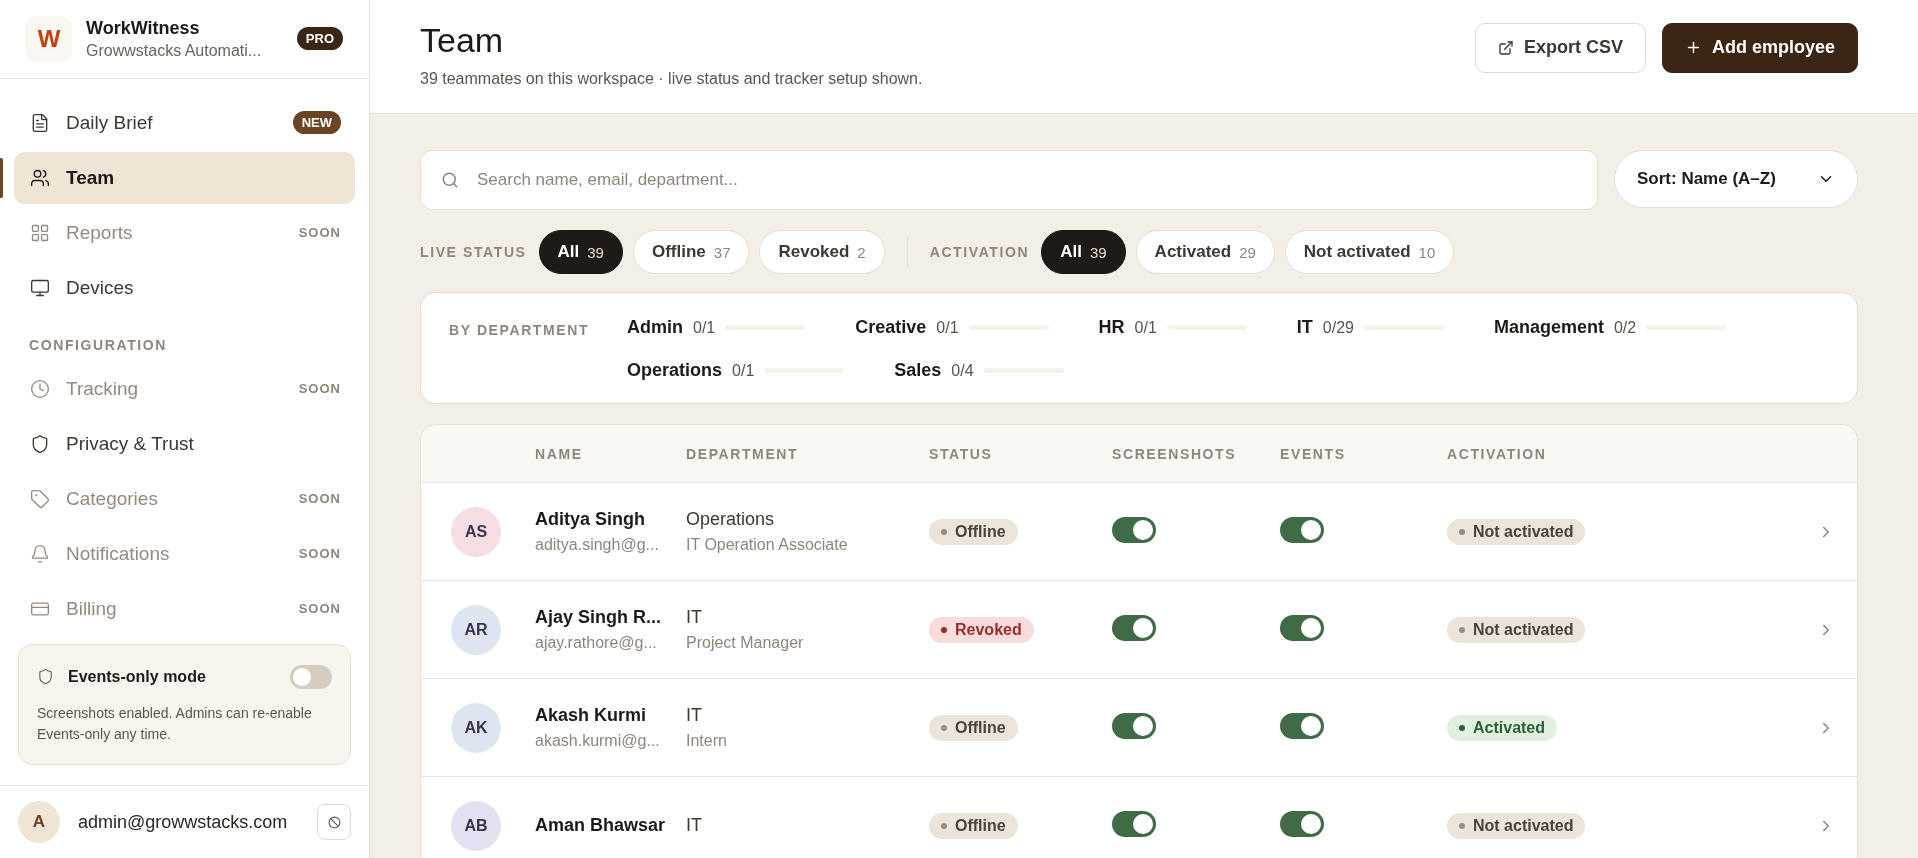  I want to click on blocked-circle-icon, so click(334, 822).